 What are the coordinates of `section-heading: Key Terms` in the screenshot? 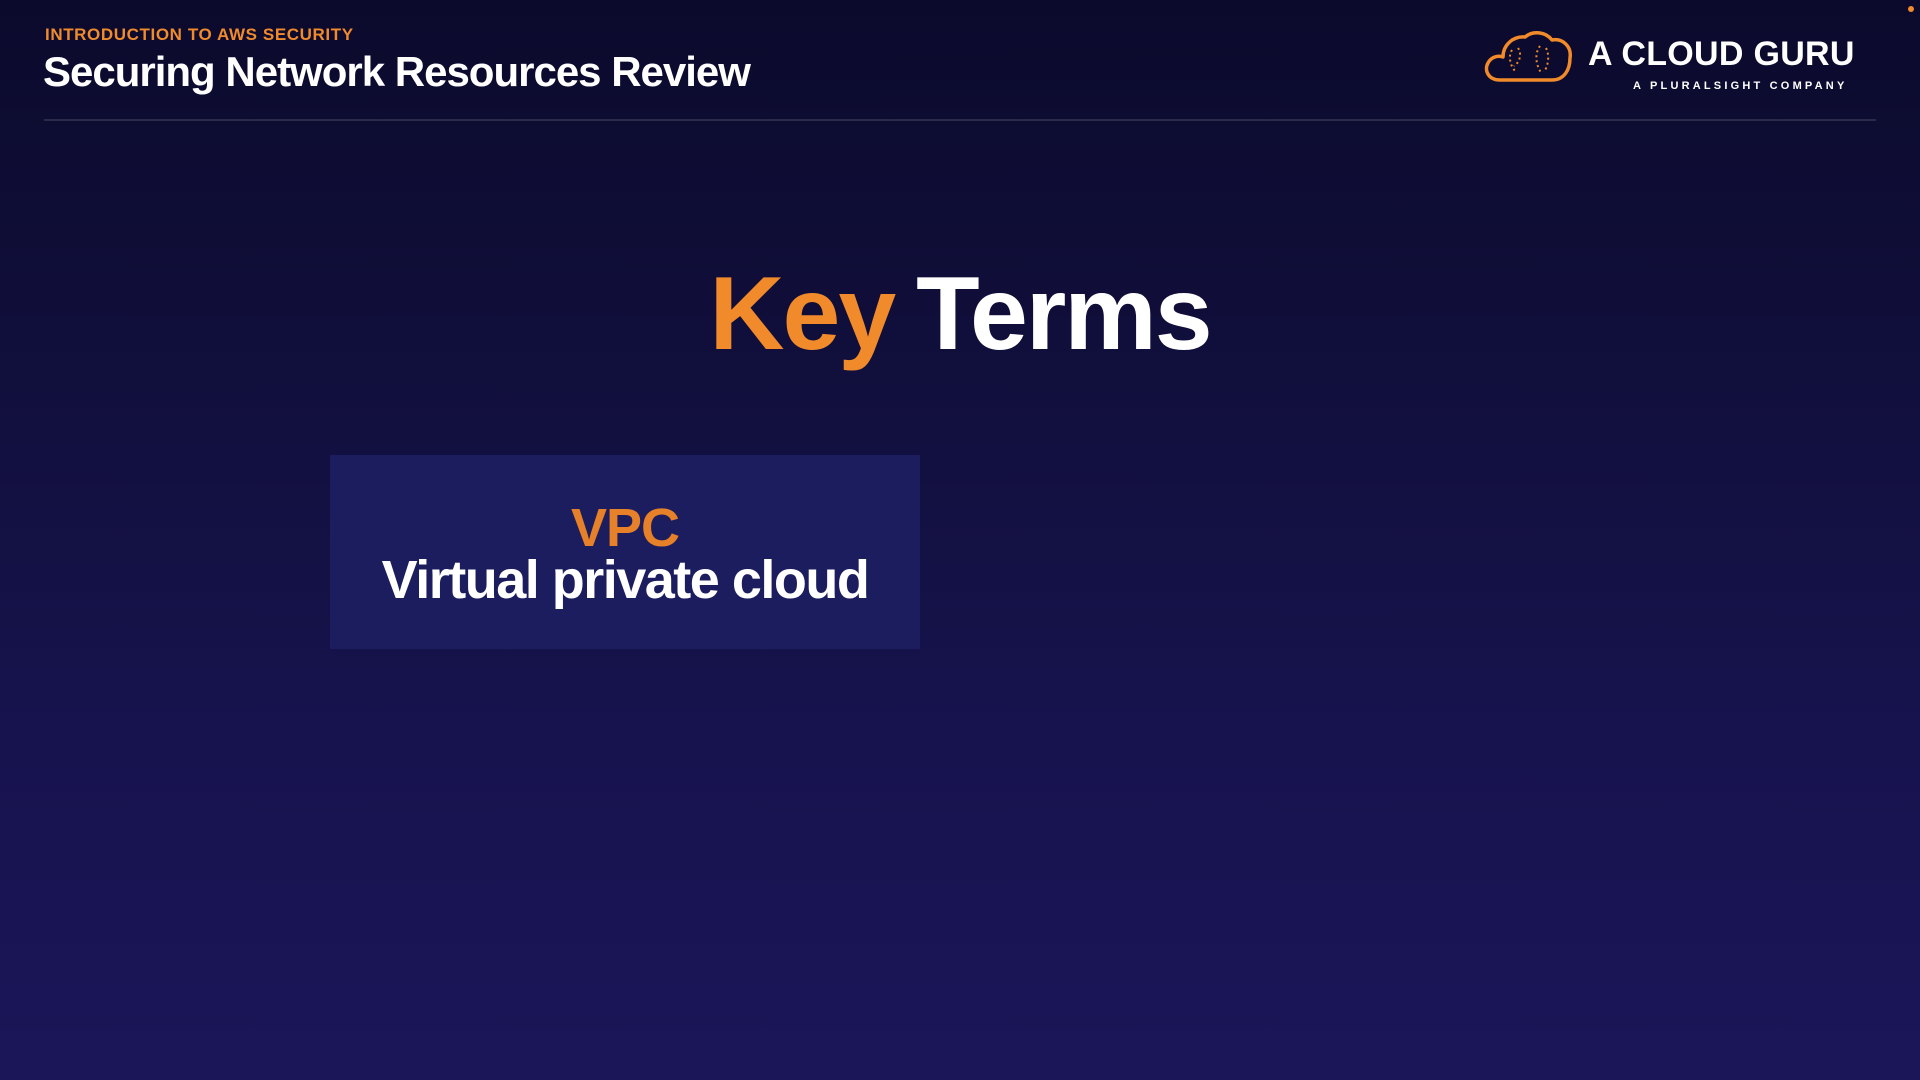 It's located at (960, 314).